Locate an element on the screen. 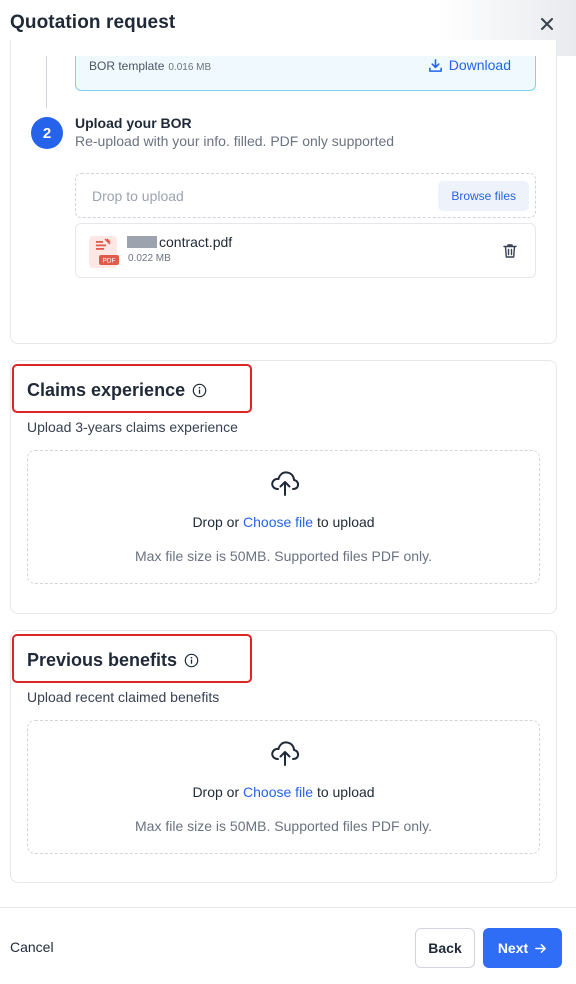  file-name: contract.pdf is located at coordinates (196, 242).